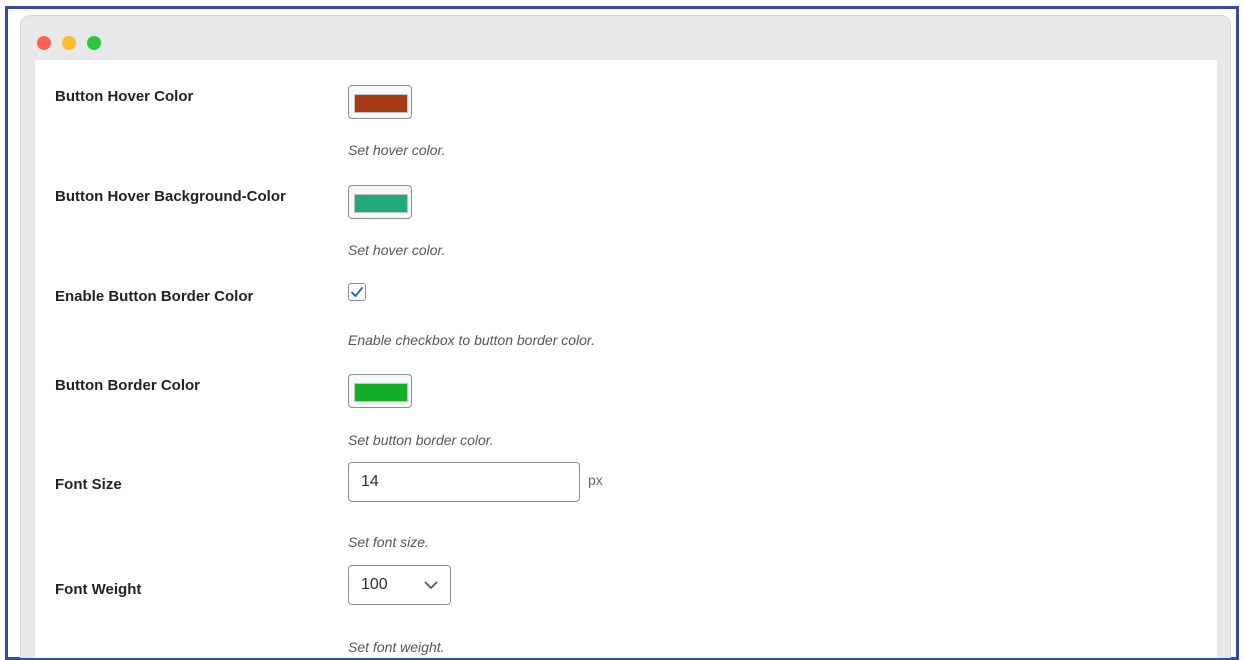 Image resolution: width=1244 pixels, height=660 pixels. What do you see at coordinates (421, 440) in the screenshot?
I see `border-color-description: Set button border color.` at bounding box center [421, 440].